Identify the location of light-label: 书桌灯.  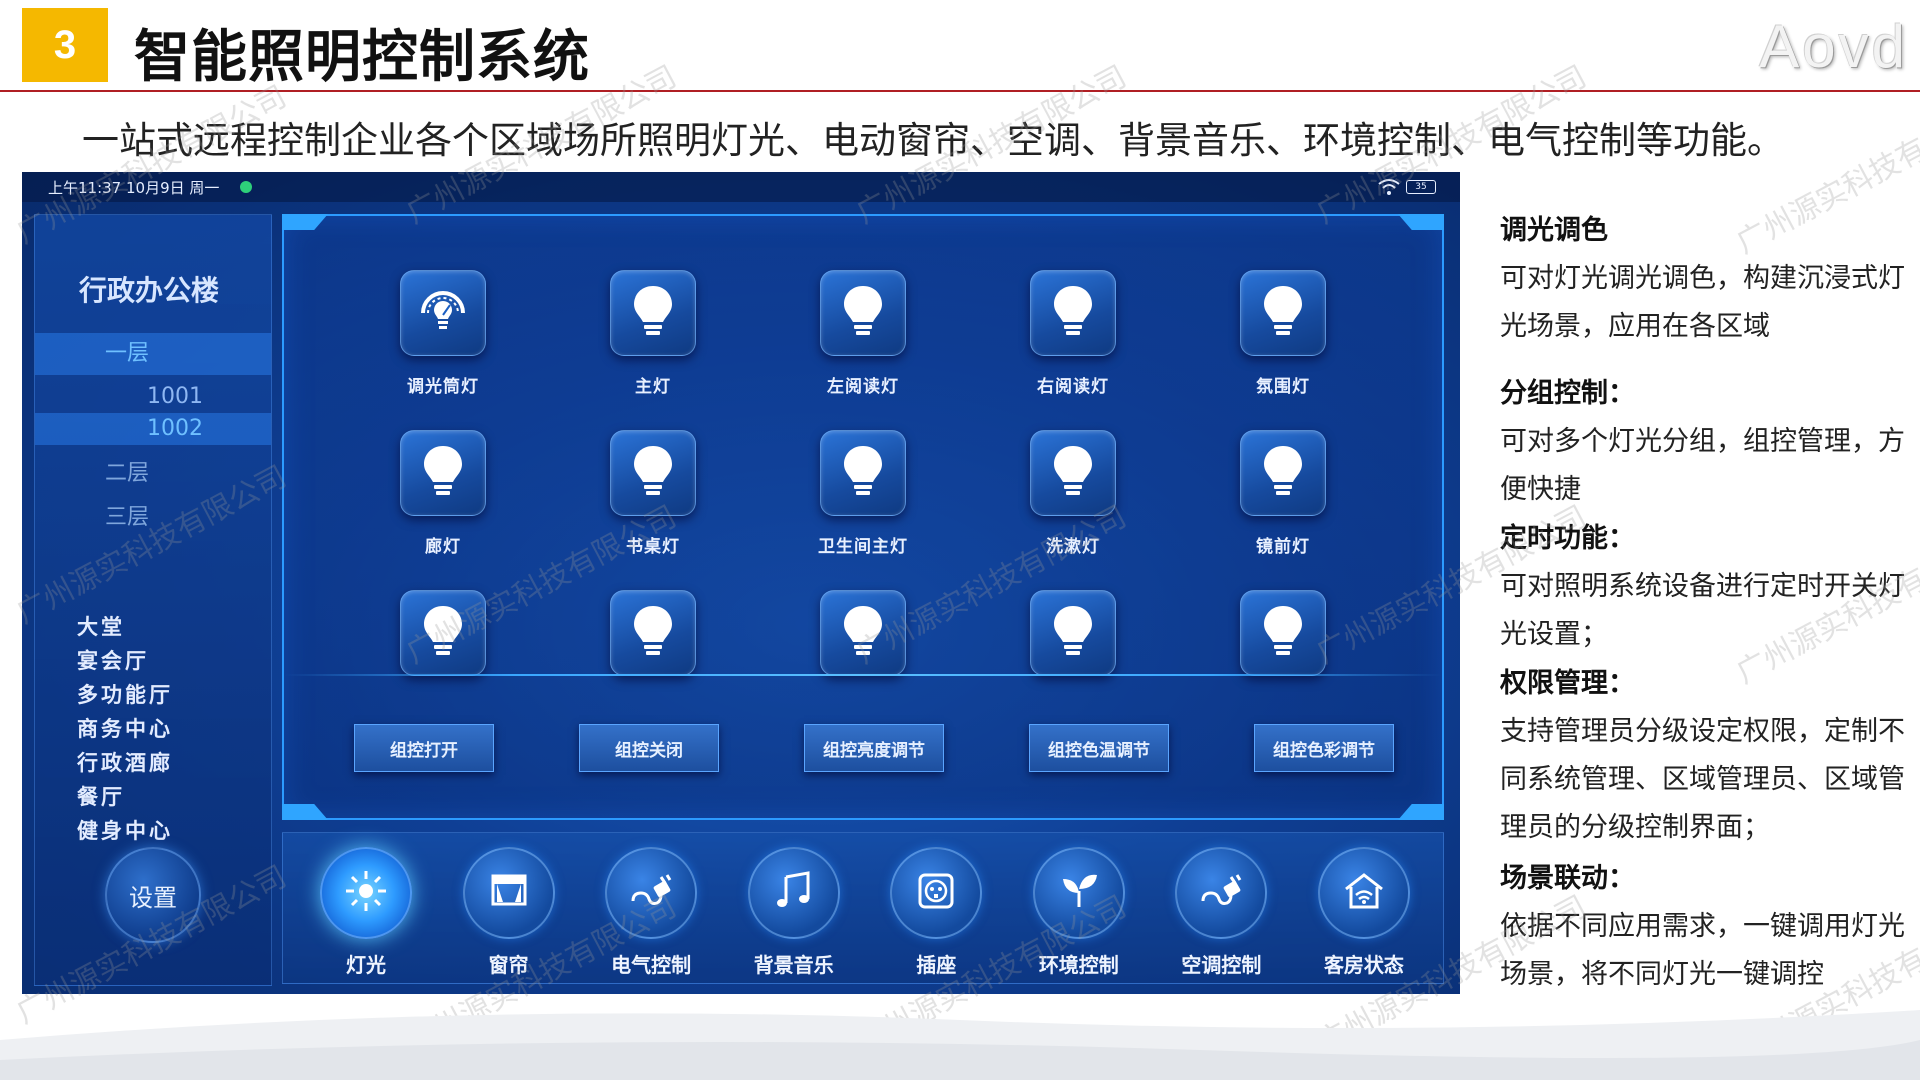
(653, 547).